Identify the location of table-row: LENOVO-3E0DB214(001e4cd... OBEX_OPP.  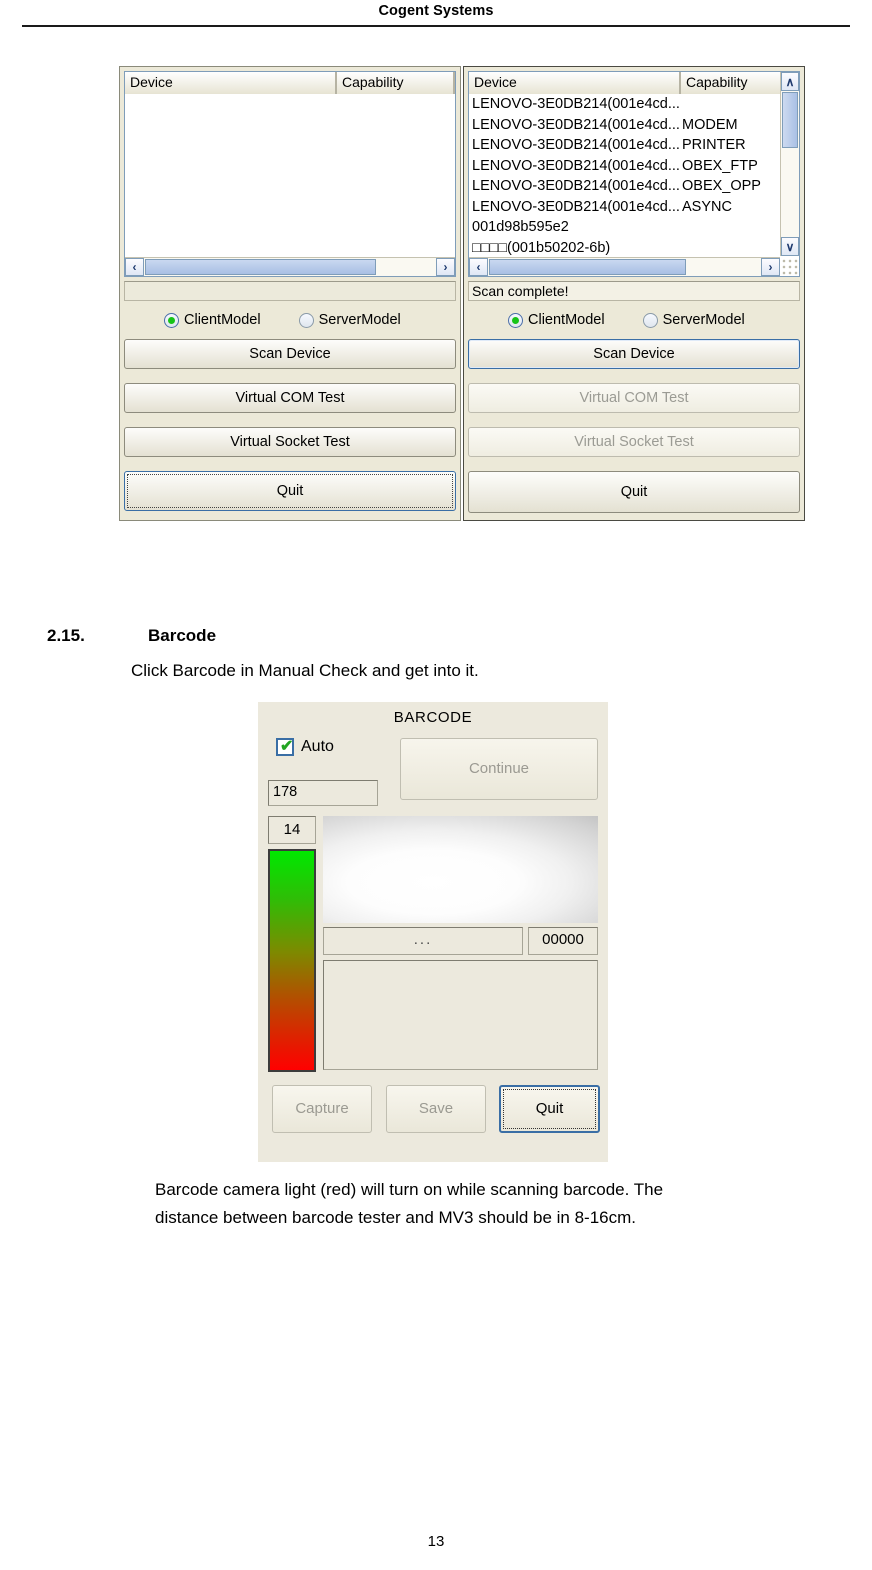
(624, 186).